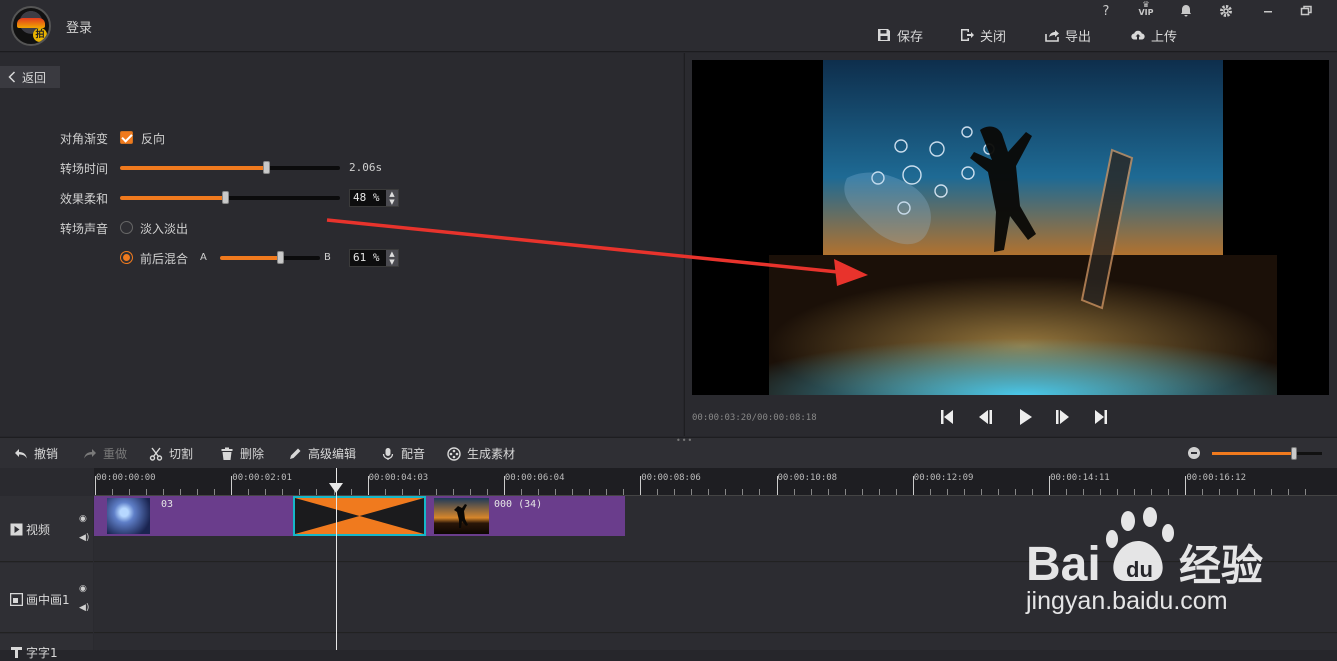  I want to click on timeline-zoom-slider, so click(1267, 453).